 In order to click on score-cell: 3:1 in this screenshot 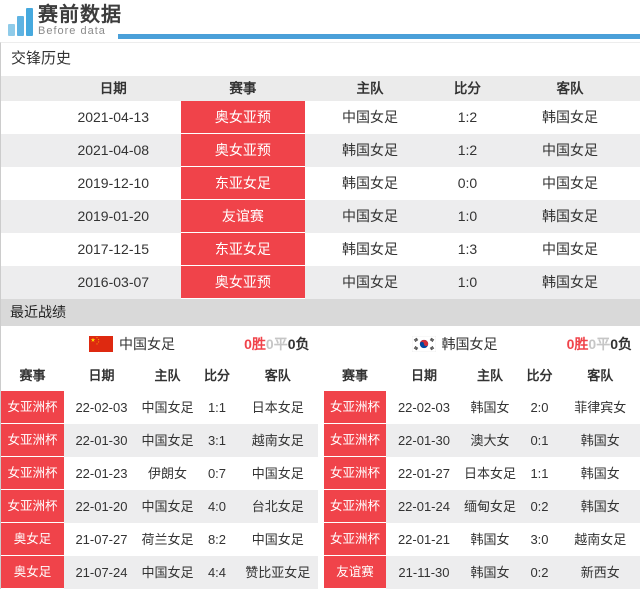, I will do `click(217, 440)`.